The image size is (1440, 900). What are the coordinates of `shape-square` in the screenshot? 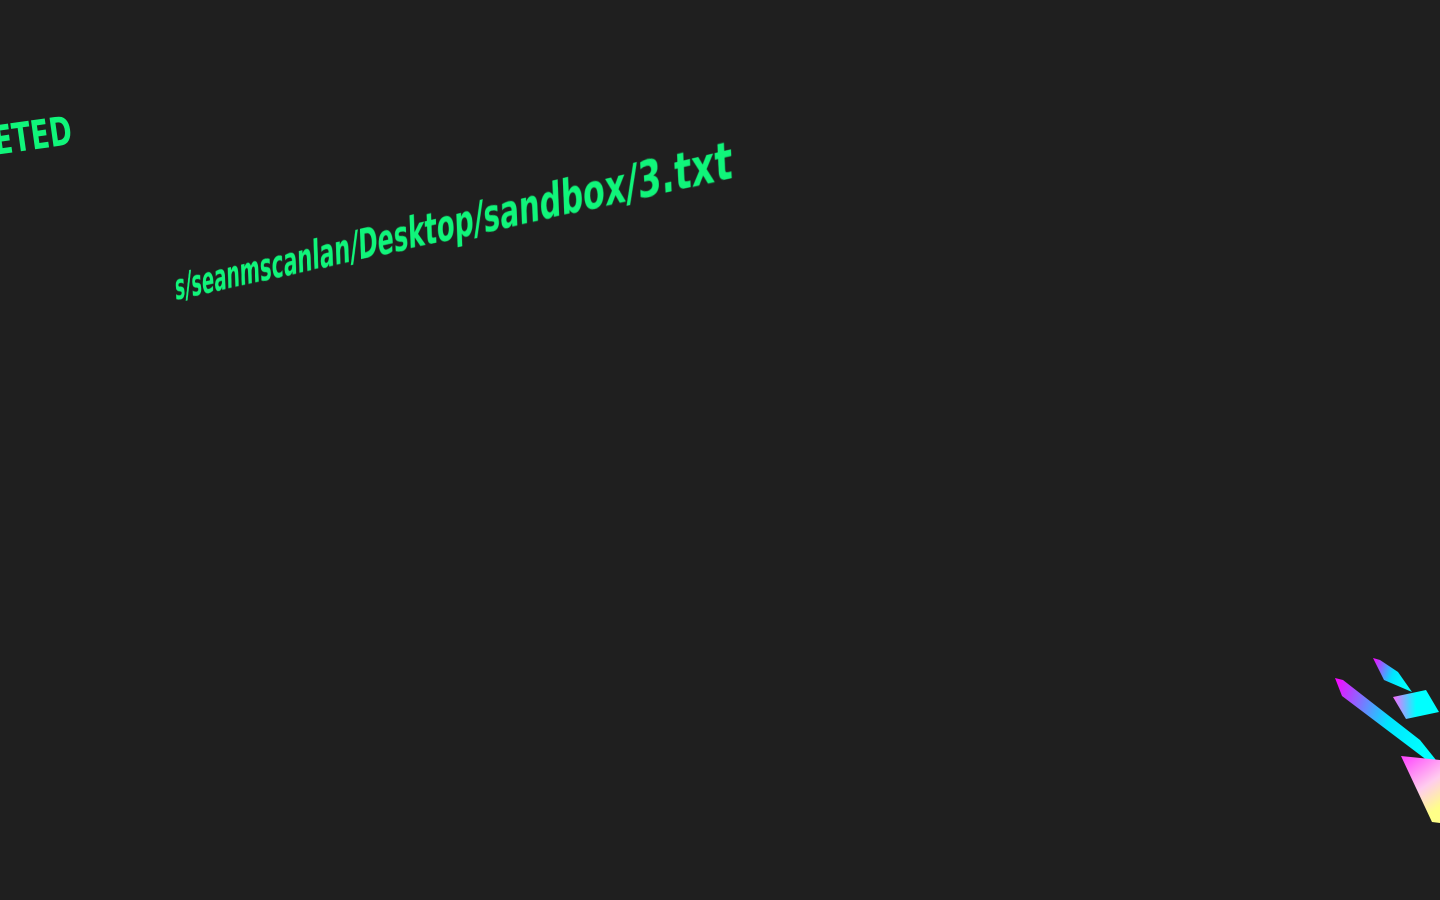 It's located at (1416, 704).